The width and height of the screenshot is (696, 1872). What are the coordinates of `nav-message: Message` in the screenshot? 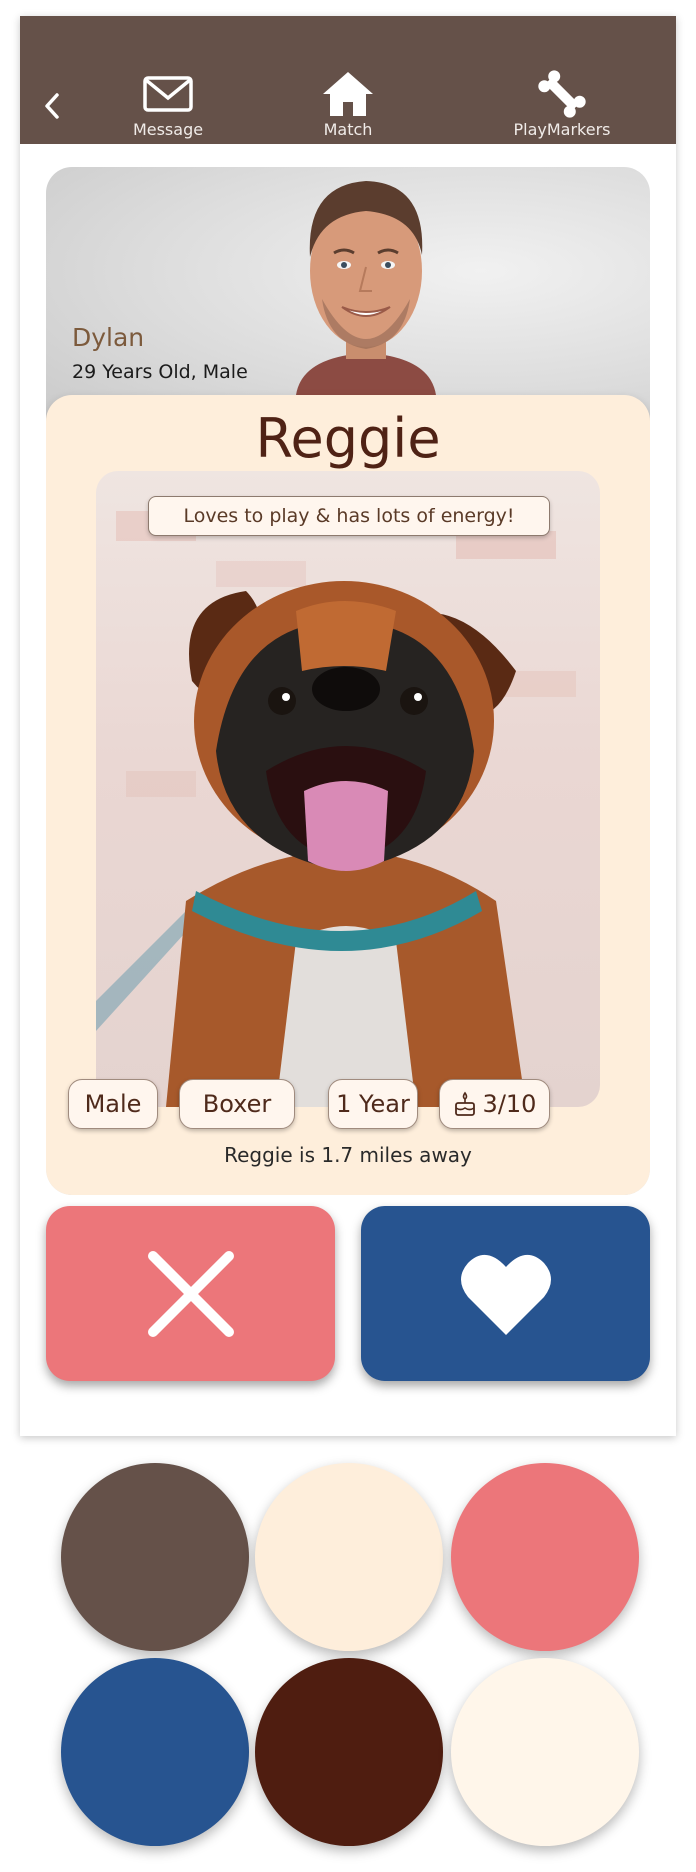 It's located at (168, 104).